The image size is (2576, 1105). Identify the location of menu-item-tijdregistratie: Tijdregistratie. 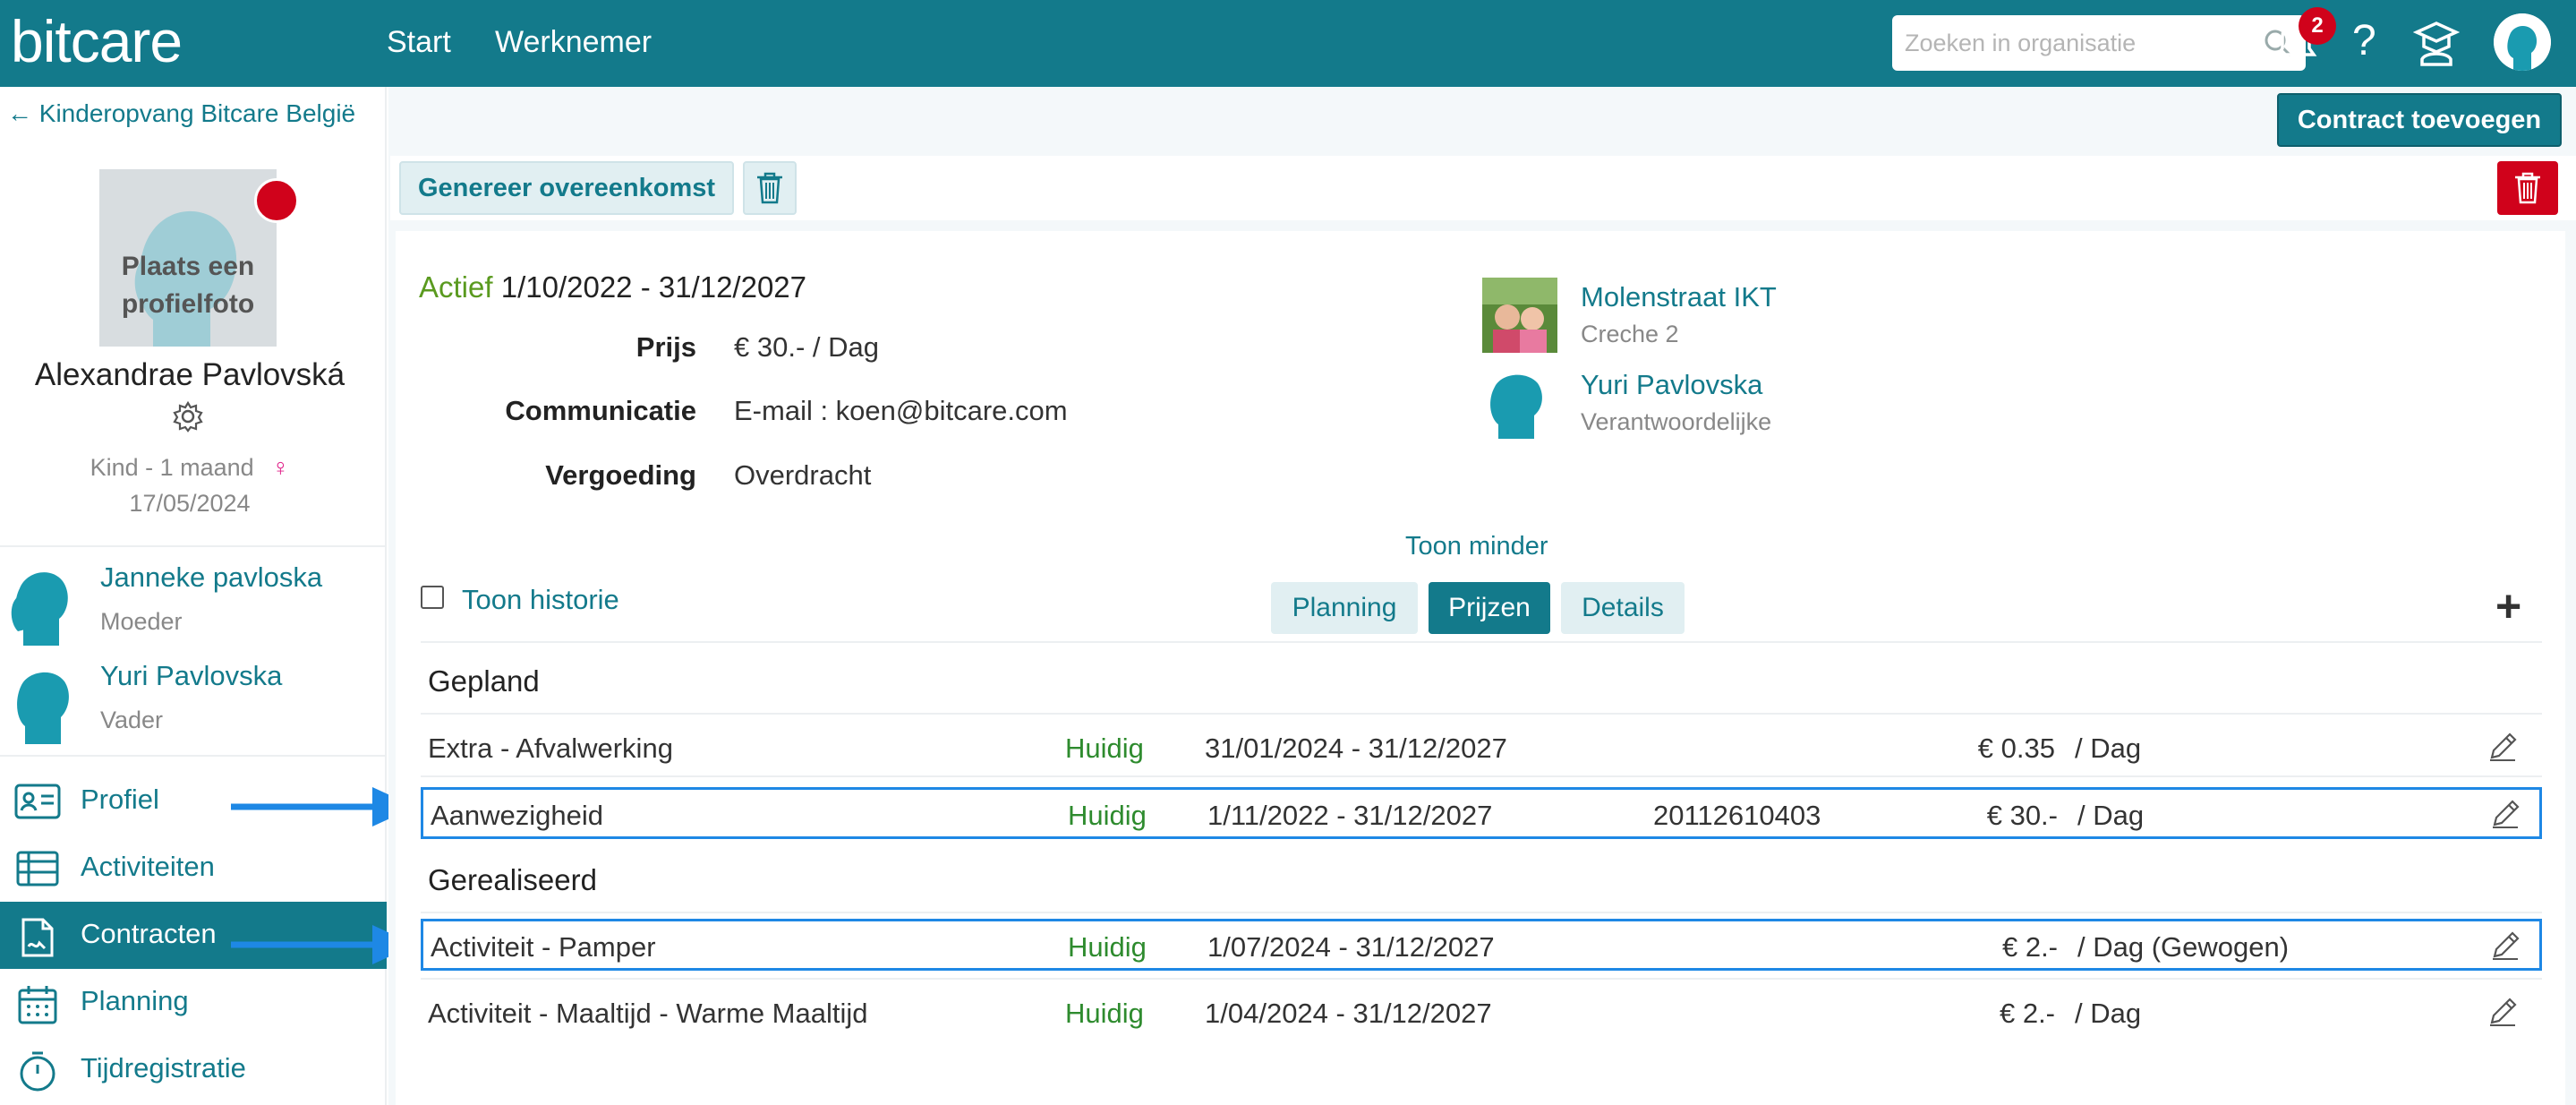
(193, 1069).